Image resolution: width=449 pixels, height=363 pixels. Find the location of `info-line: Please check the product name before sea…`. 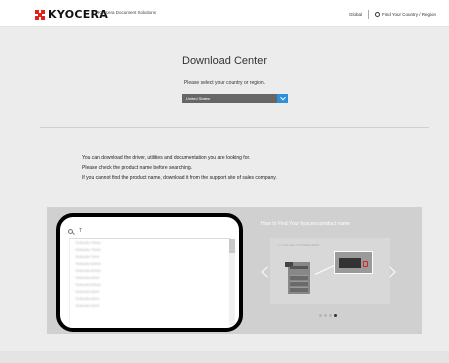

info-line: Please check the product name before sea… is located at coordinates (137, 168).